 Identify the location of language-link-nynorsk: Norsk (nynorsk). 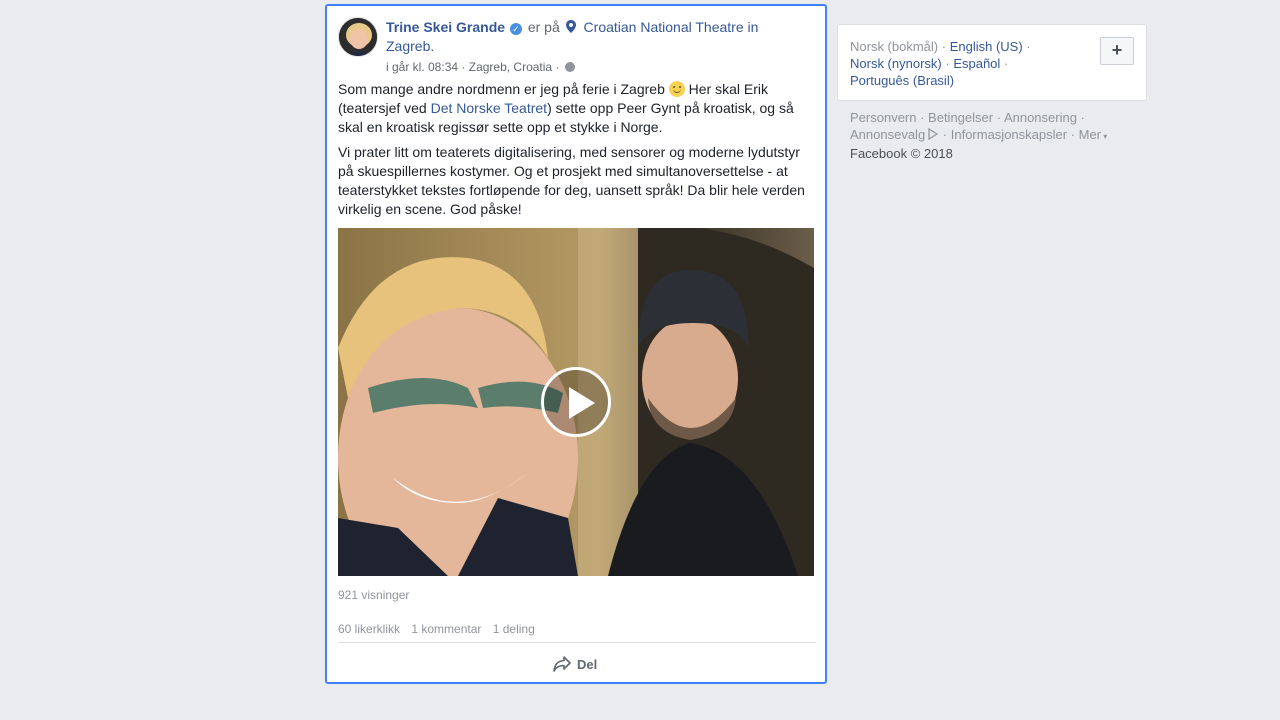
(896, 63).